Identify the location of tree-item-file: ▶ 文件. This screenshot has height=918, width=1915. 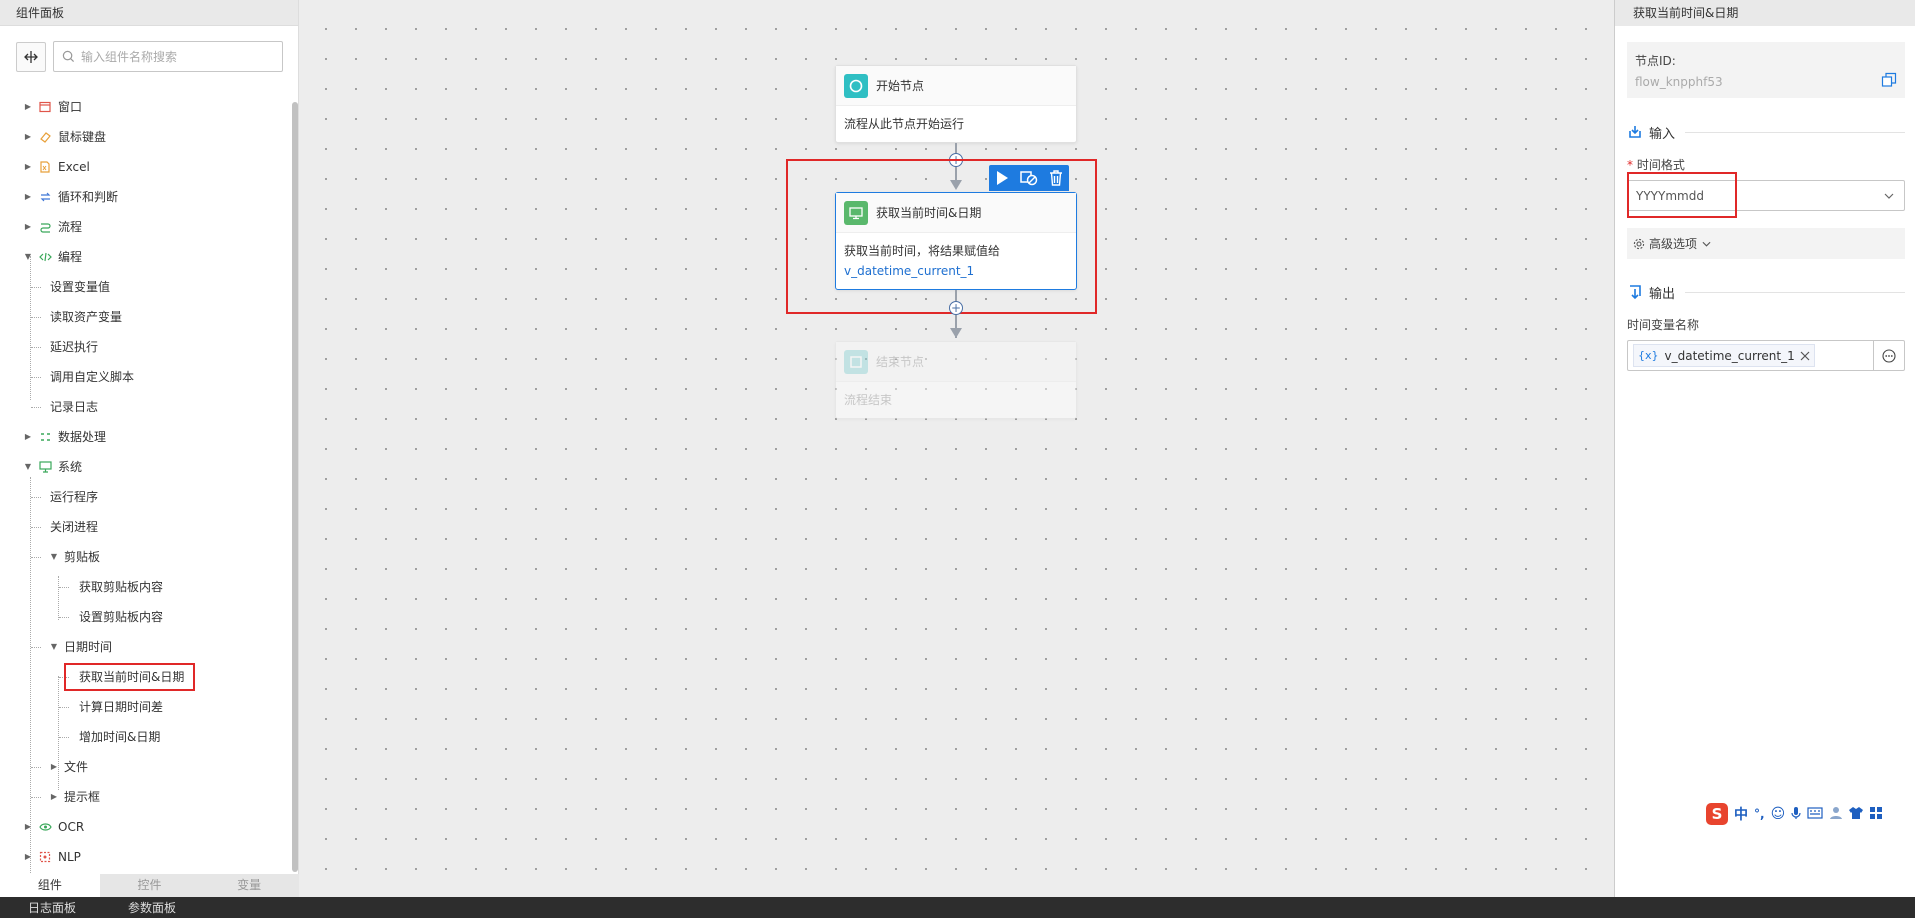
(68, 767).